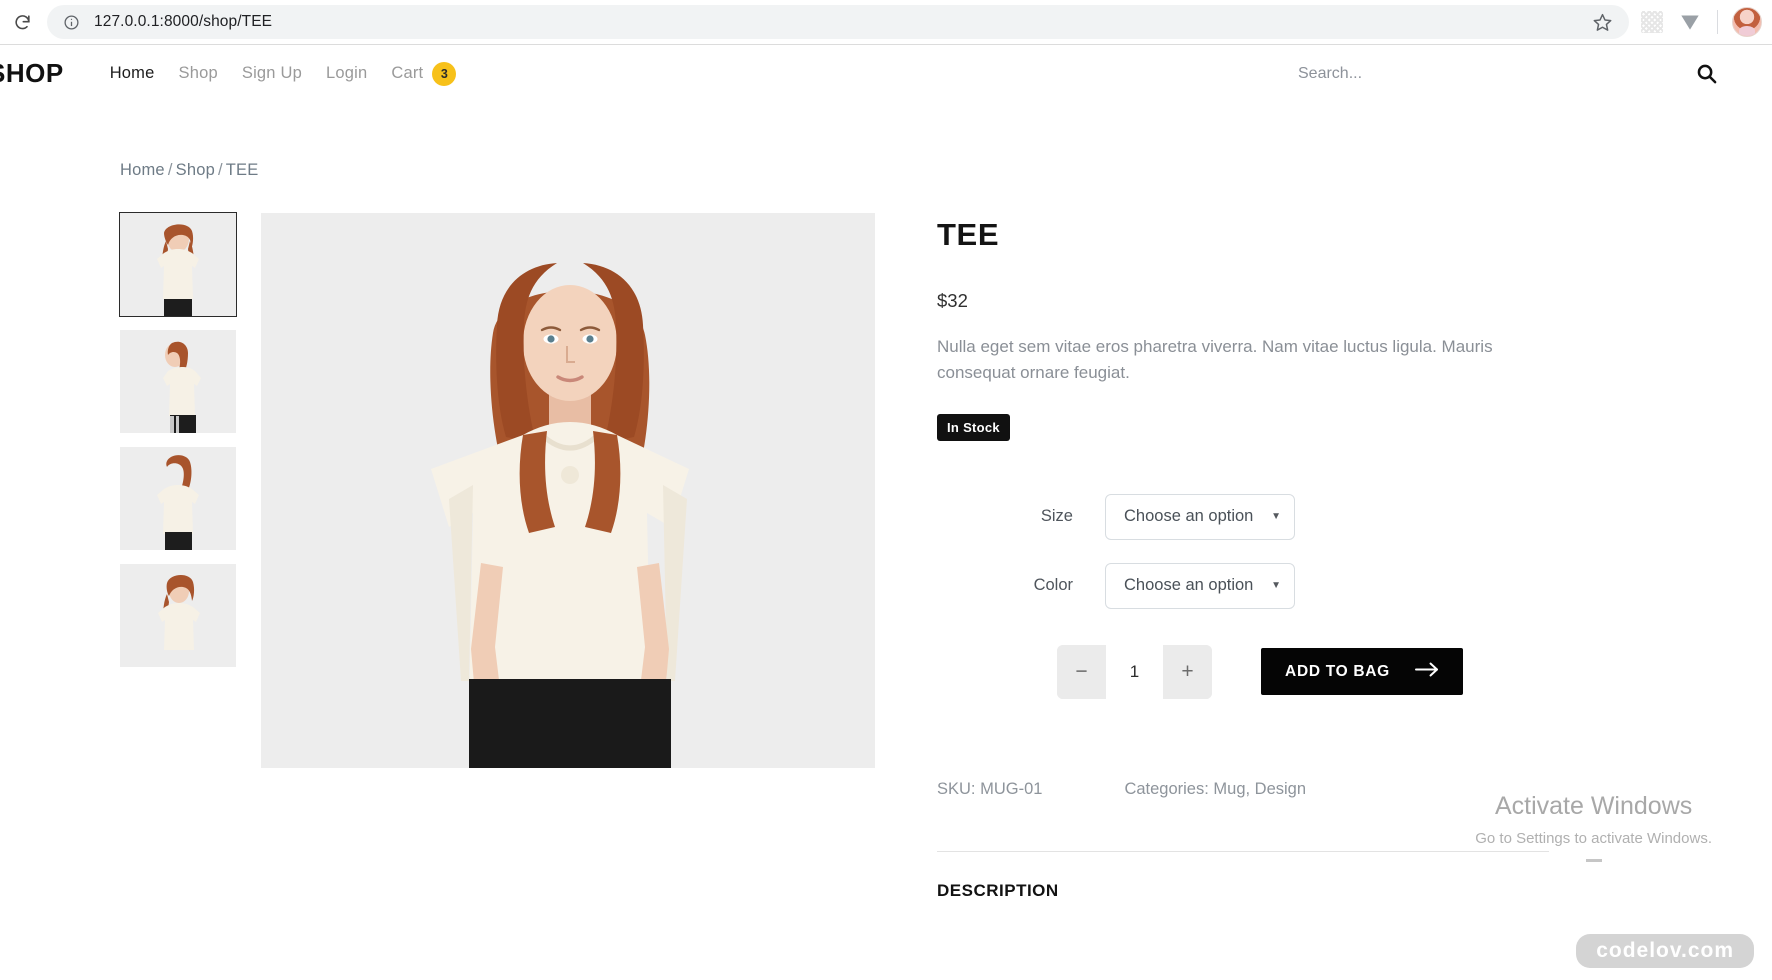 Image resolution: width=1772 pixels, height=980 pixels. I want to click on quantity-decrease-button: −, so click(1081, 671).